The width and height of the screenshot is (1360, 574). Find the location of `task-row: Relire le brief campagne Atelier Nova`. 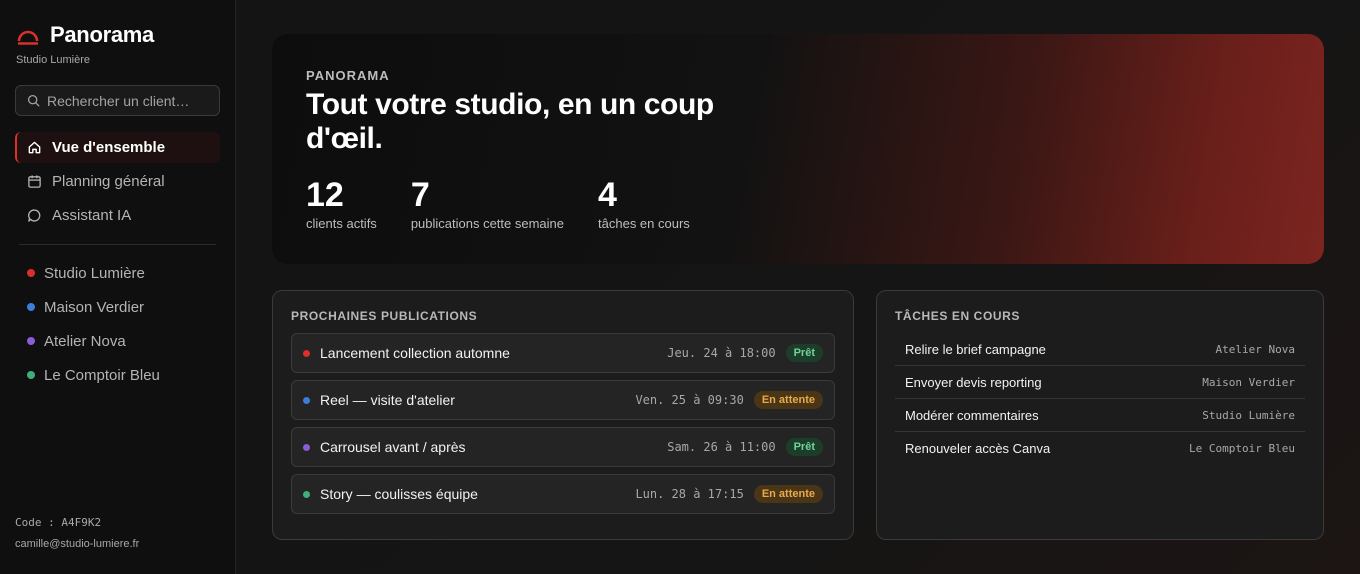

task-row: Relire le brief campagne Atelier Nova is located at coordinates (1100, 349).